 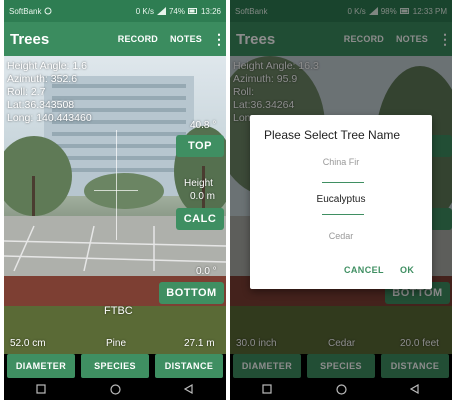 What do you see at coordinates (364, 270) in the screenshot?
I see `cancel-button: CANCEL` at bounding box center [364, 270].